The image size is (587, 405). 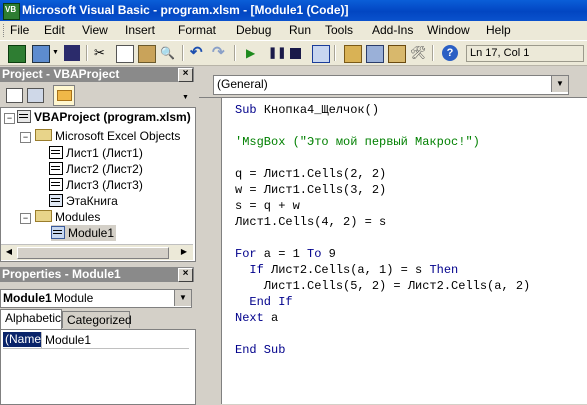 I want to click on toggle-folders-button, so click(x=64, y=95).